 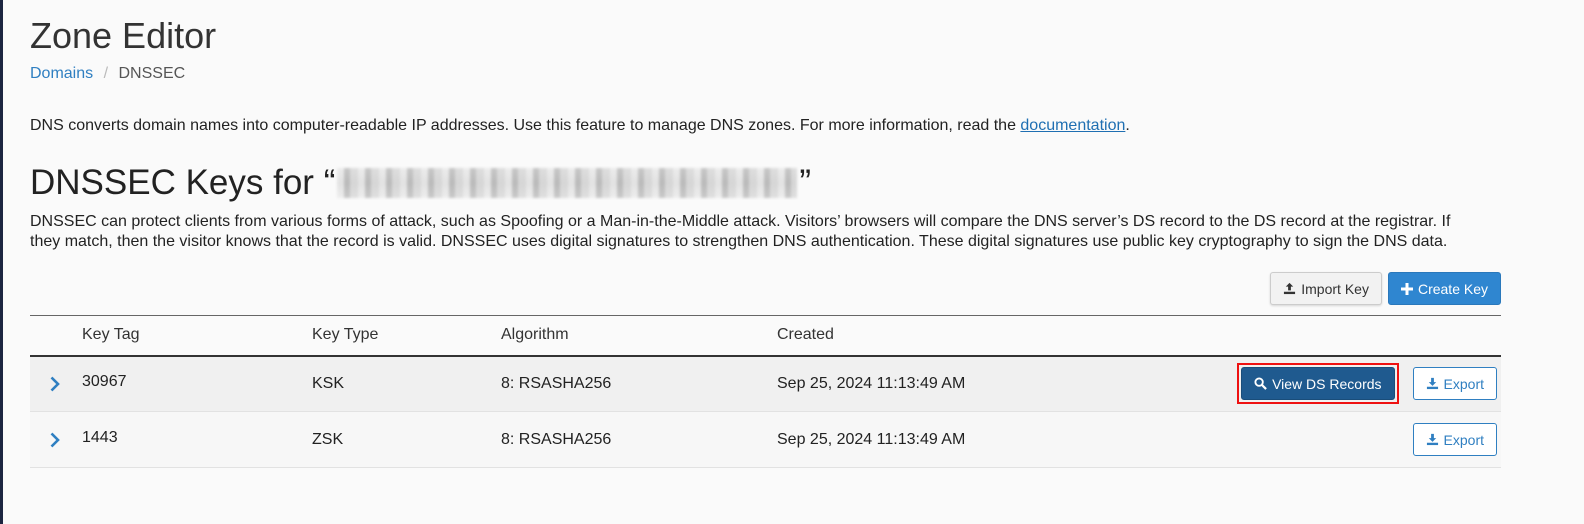 I want to click on breadcrumb-domains-link: Domains, so click(x=61, y=73).